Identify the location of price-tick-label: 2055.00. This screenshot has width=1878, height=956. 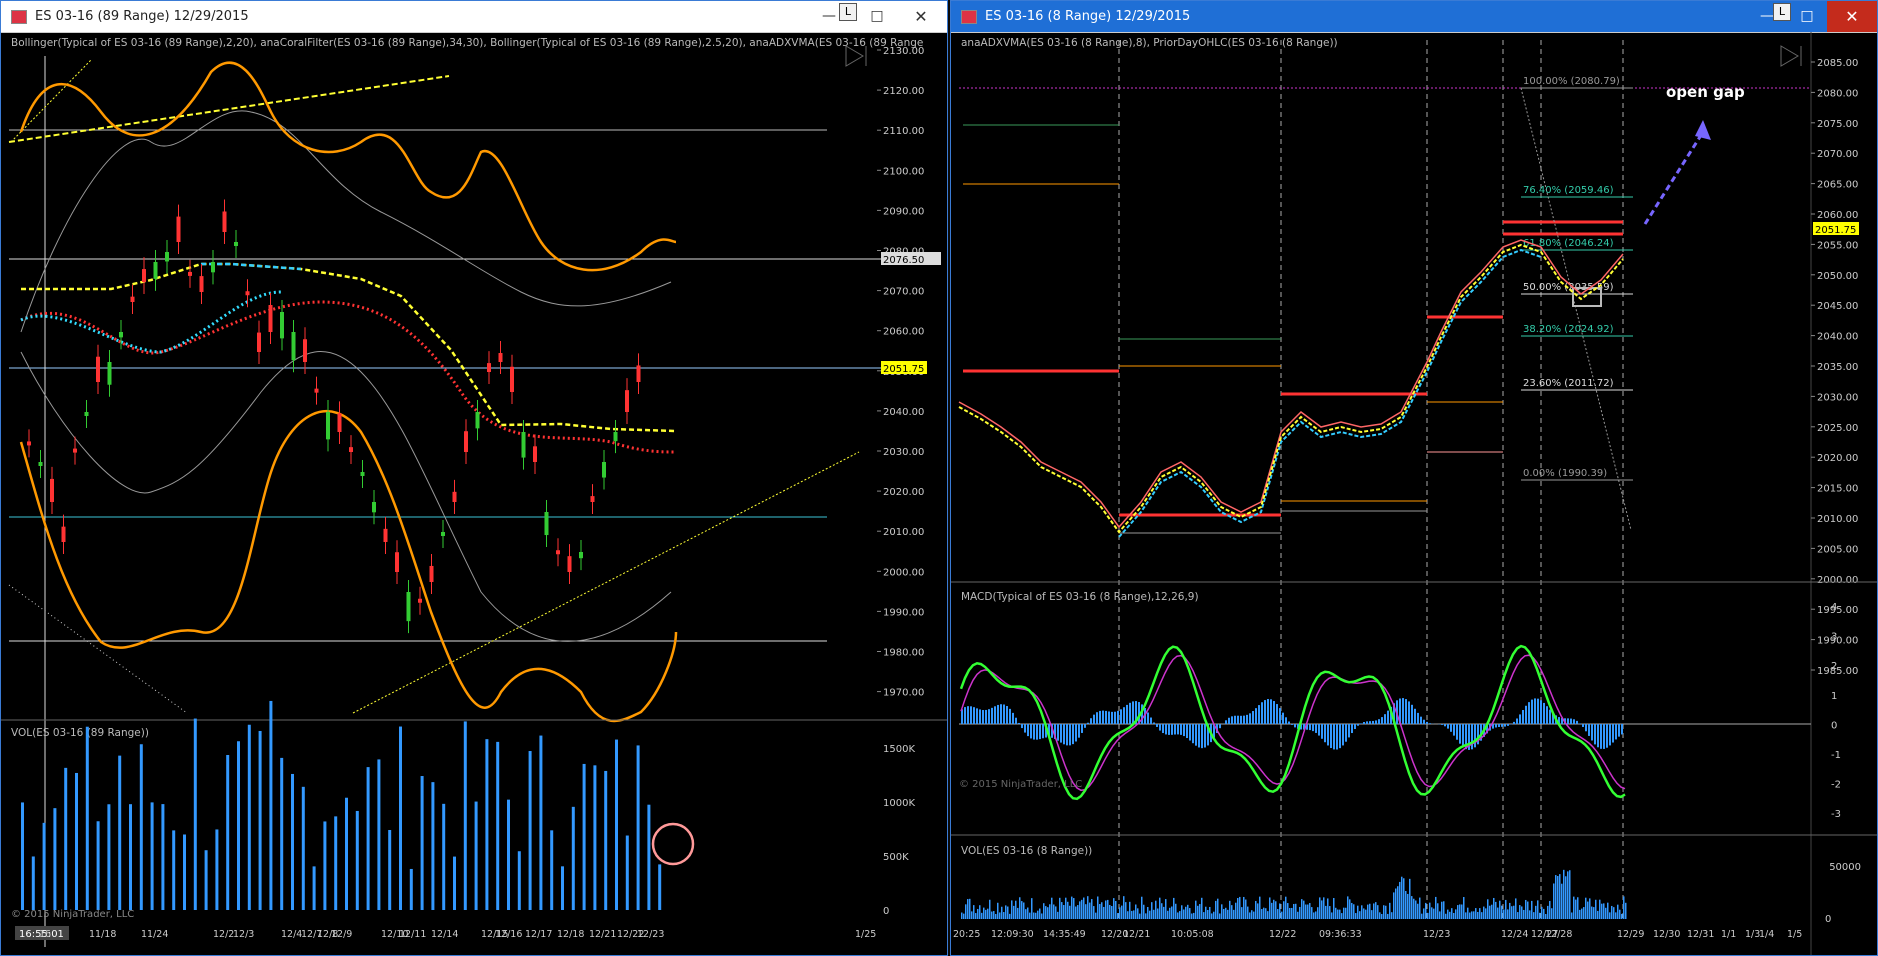
(1837, 245).